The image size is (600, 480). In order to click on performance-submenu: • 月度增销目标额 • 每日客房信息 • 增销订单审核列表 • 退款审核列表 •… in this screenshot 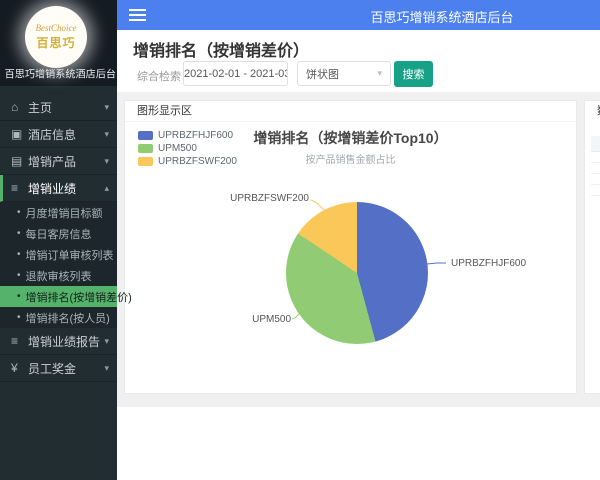, I will do `click(66, 265)`.